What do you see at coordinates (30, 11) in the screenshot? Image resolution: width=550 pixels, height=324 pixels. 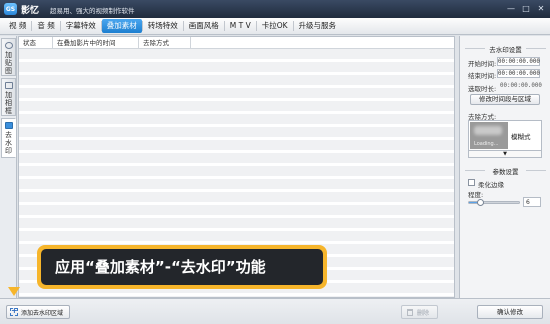 I see `app-name: 影忆` at bounding box center [30, 11].